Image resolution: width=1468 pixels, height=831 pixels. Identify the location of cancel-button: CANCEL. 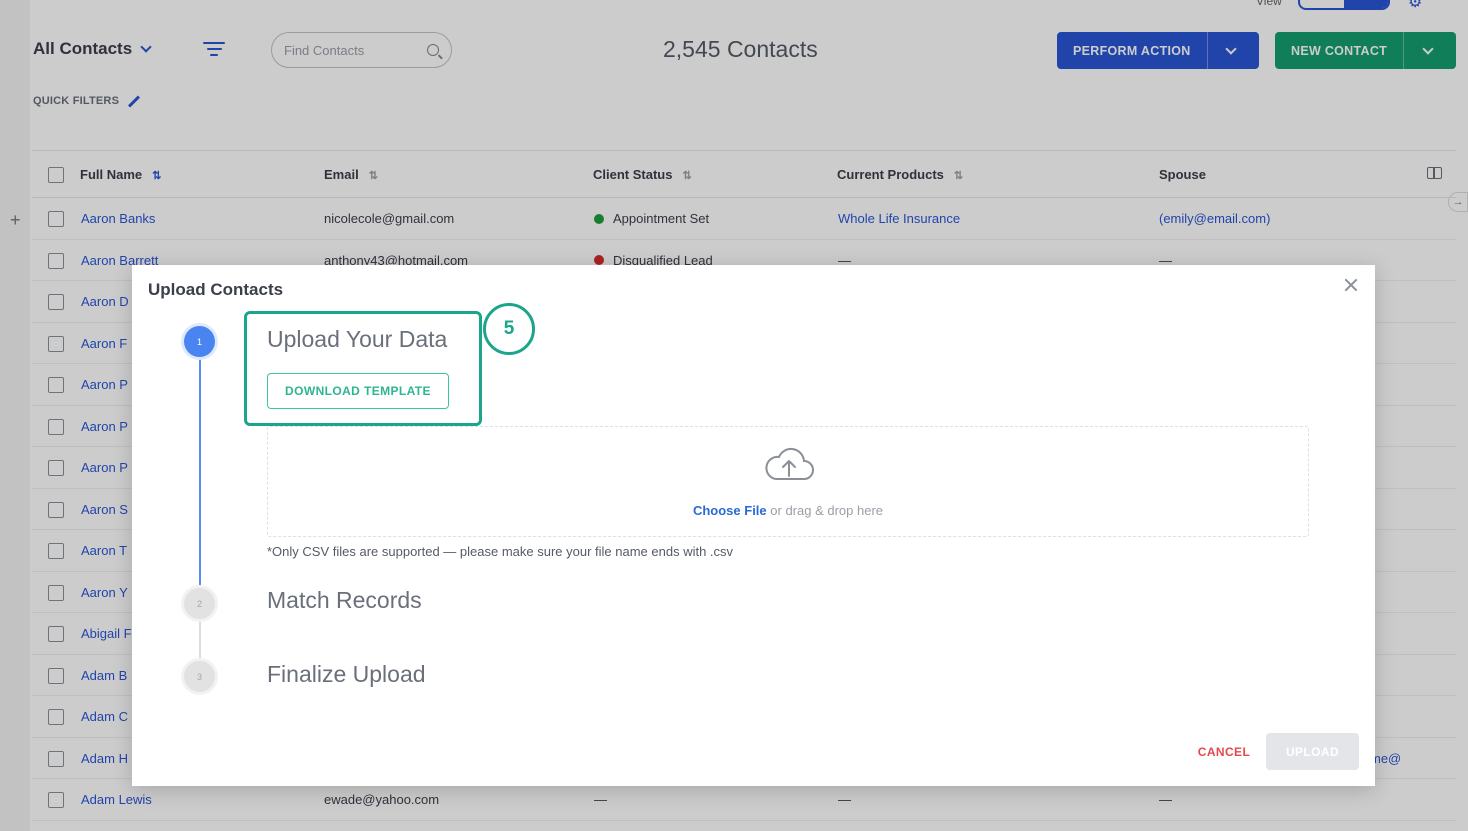
(1224, 752).